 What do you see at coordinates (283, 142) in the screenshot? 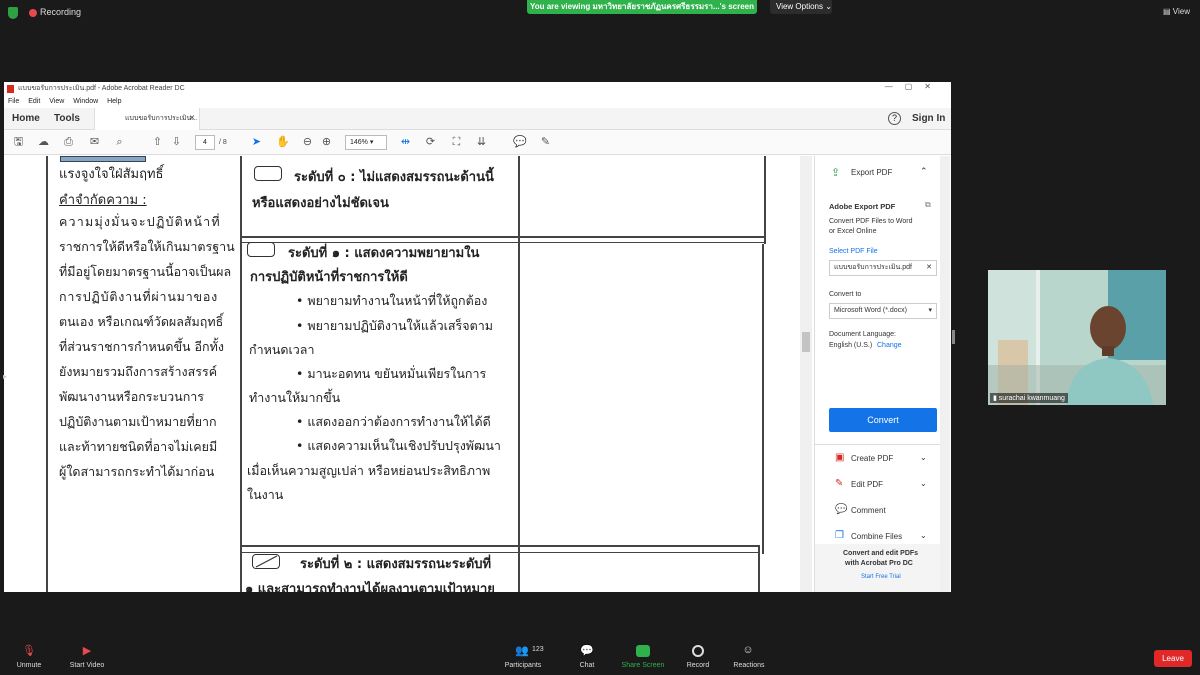
I see `hand-tool-icon: ✋` at bounding box center [283, 142].